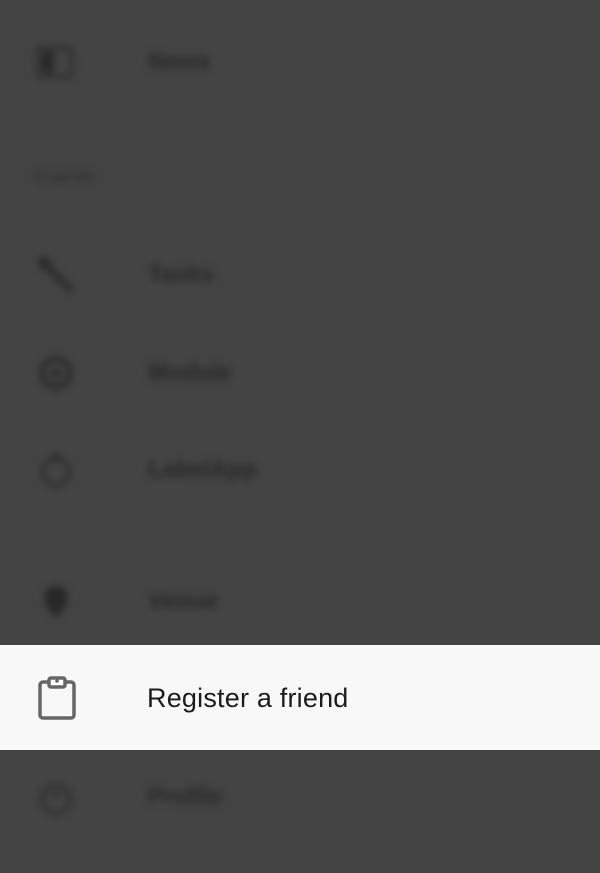 Image resolution: width=600 pixels, height=873 pixels. What do you see at coordinates (203, 469) in the screenshot?
I see `menu-item-label: LabelApp` at bounding box center [203, 469].